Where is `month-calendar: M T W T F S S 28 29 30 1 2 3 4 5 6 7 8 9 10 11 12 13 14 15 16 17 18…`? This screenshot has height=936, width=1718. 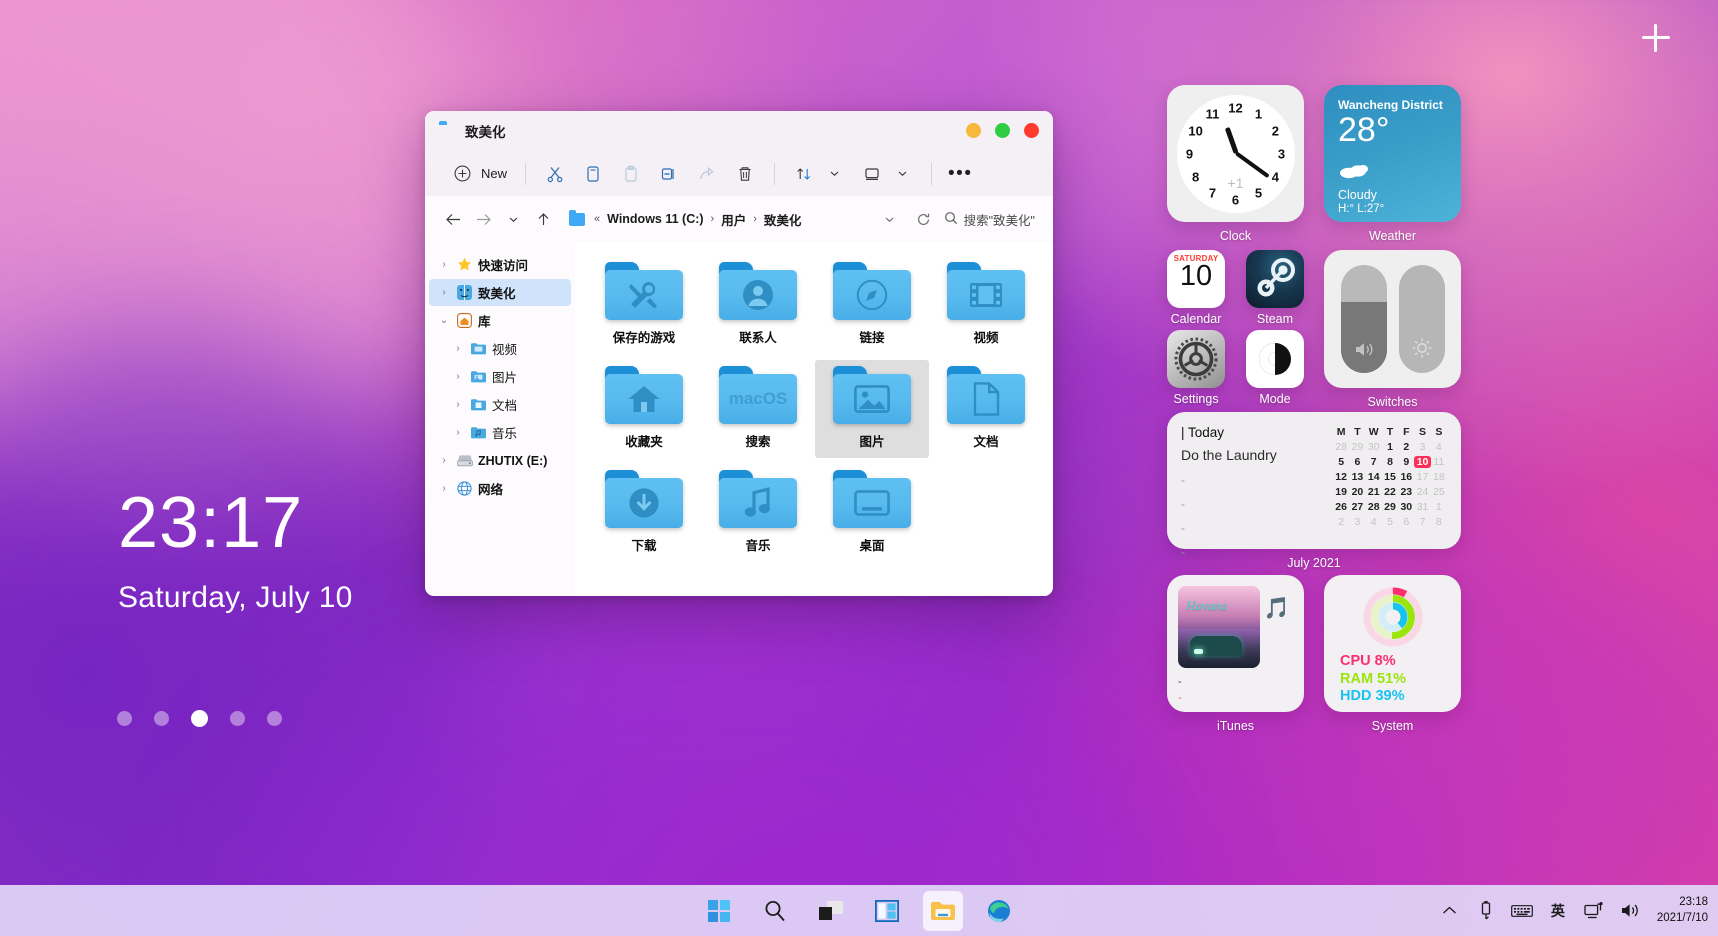 month-calendar: M T W T F S S 28 29 30 1 2 3 4 5 6 7 8 9 10 11 12 13 14 15 16 17 18… is located at coordinates (1390, 477).